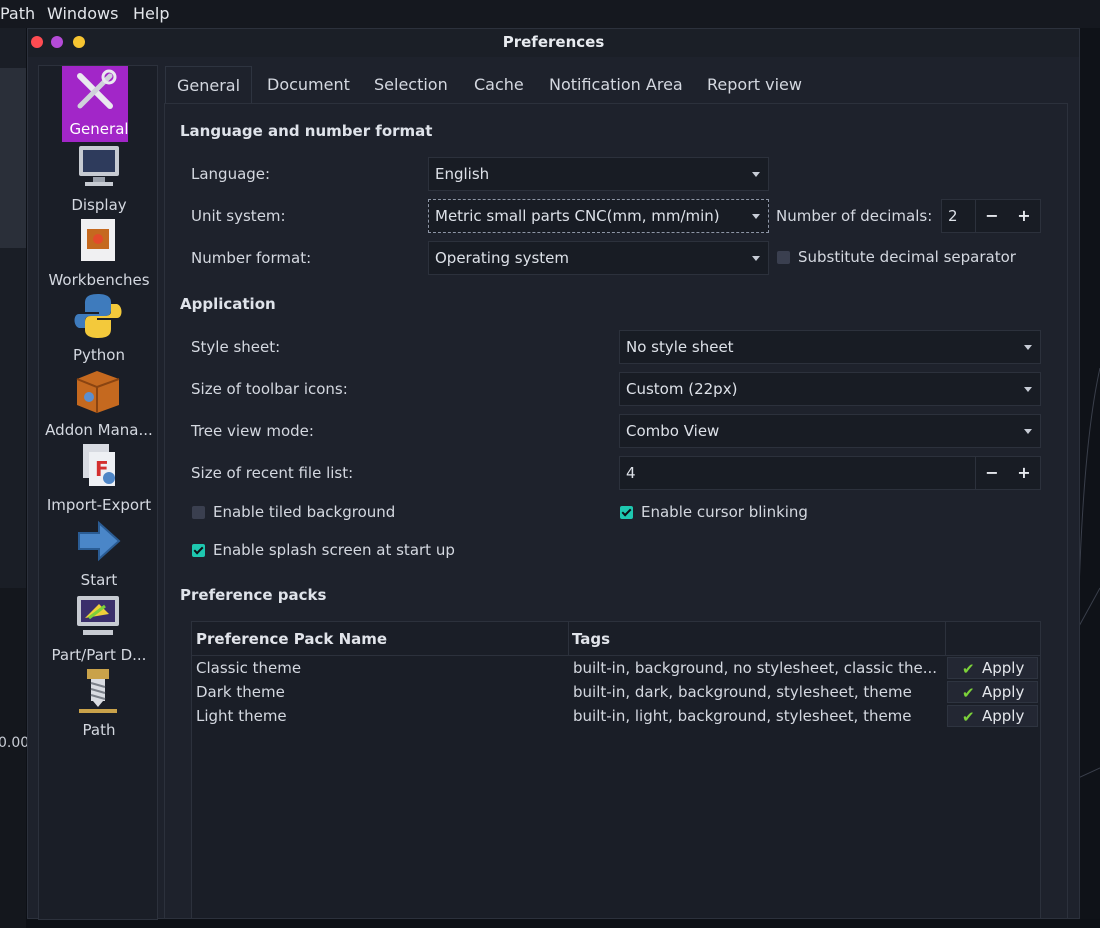 The image size is (1100, 928). What do you see at coordinates (830, 473) in the screenshot?
I see `recent-file-list-spinbox: 4 − +` at bounding box center [830, 473].